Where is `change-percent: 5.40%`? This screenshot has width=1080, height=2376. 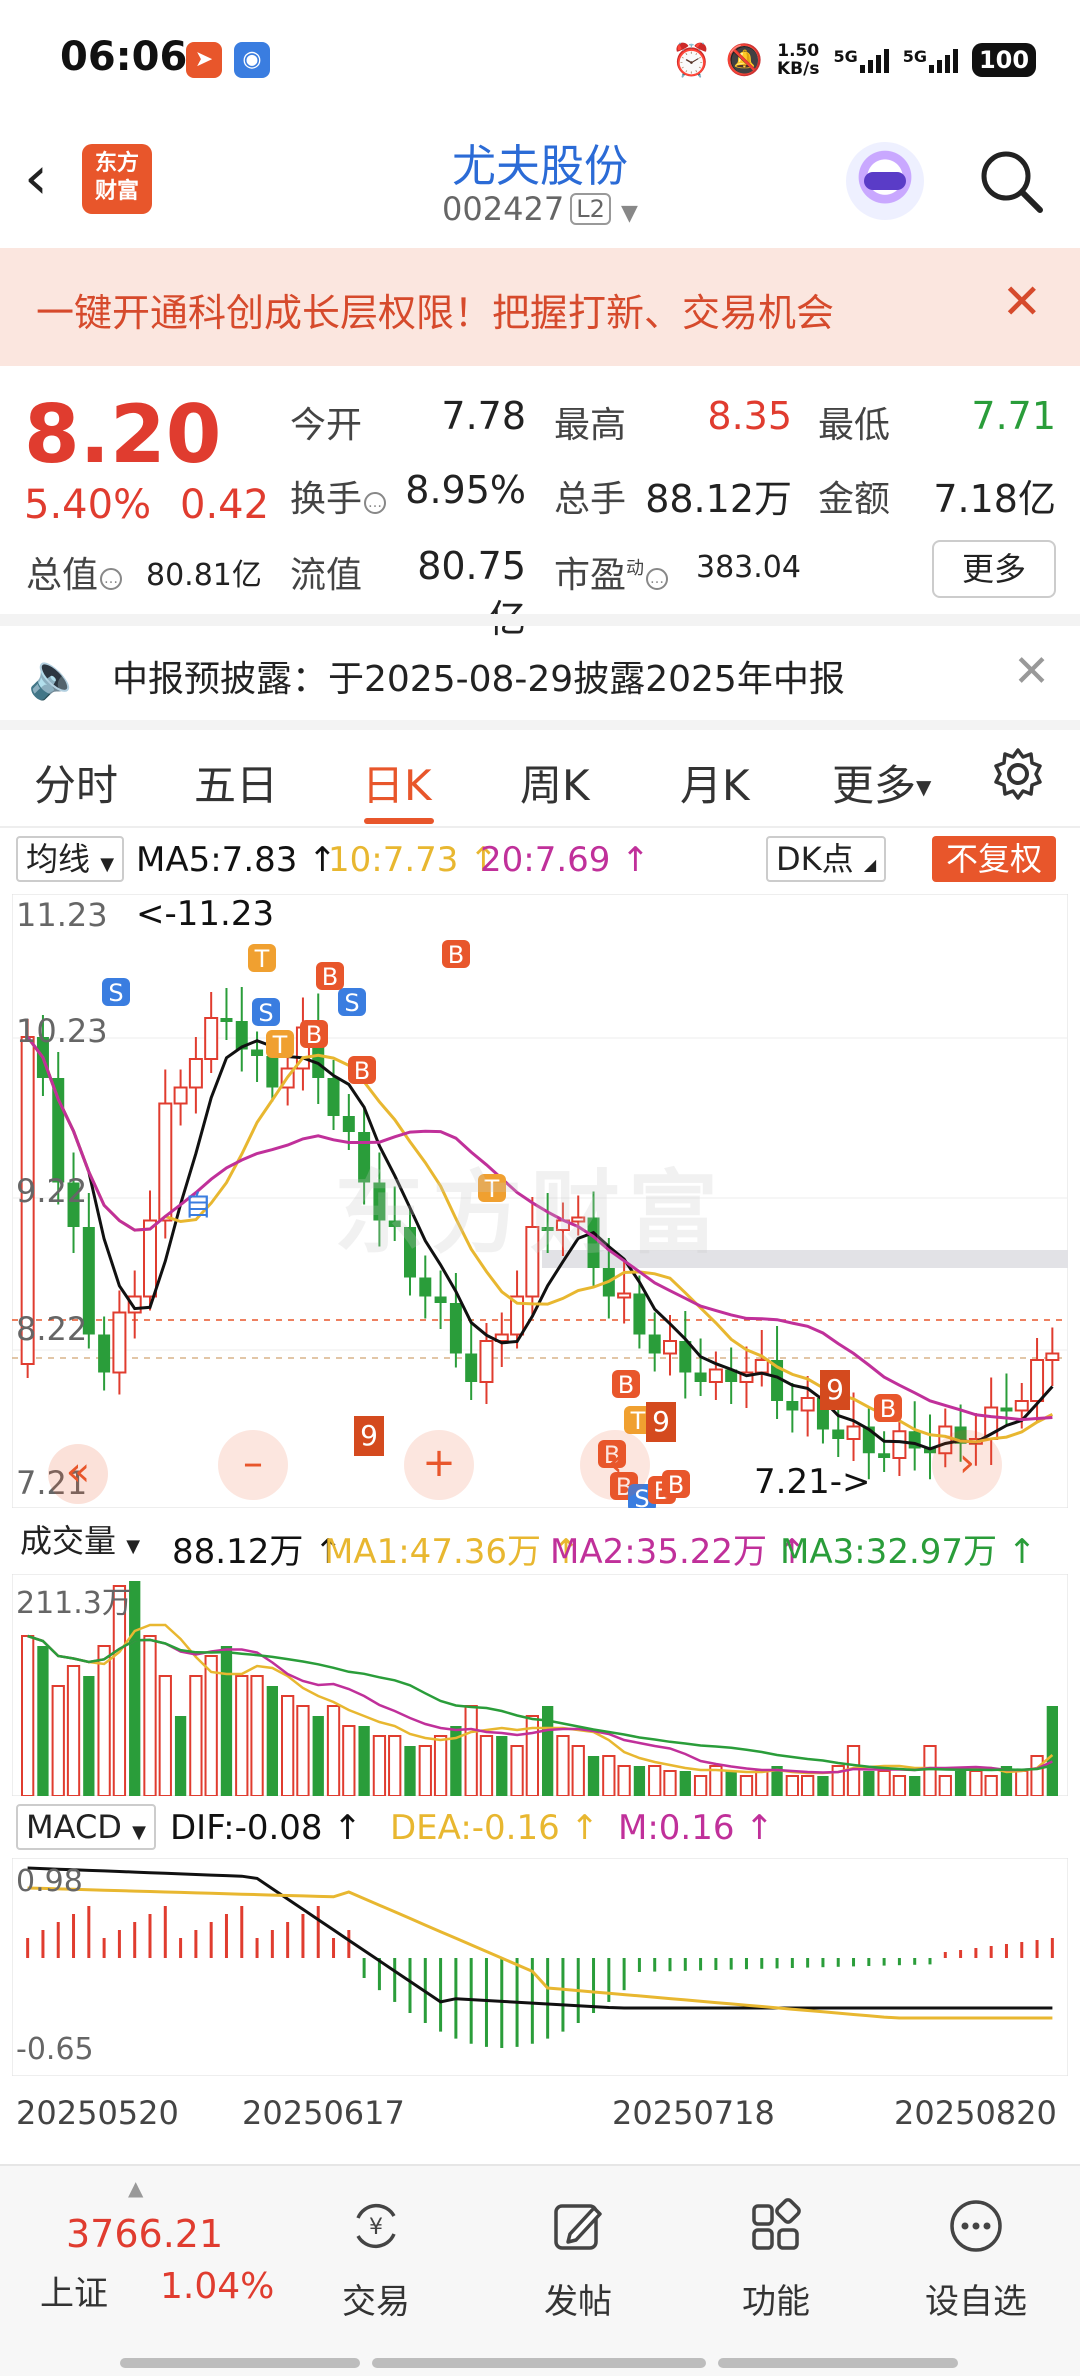 change-percent: 5.40% is located at coordinates (88, 505).